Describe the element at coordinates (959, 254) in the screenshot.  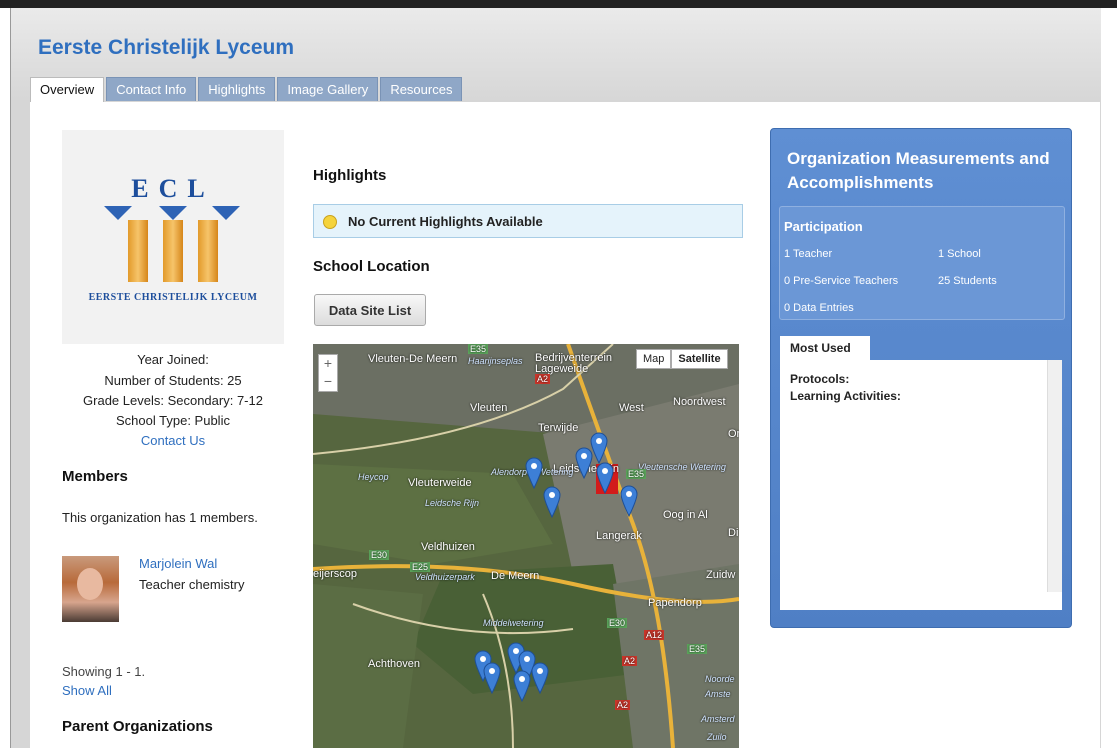
I see `stat-schools: 1 School` at that location.